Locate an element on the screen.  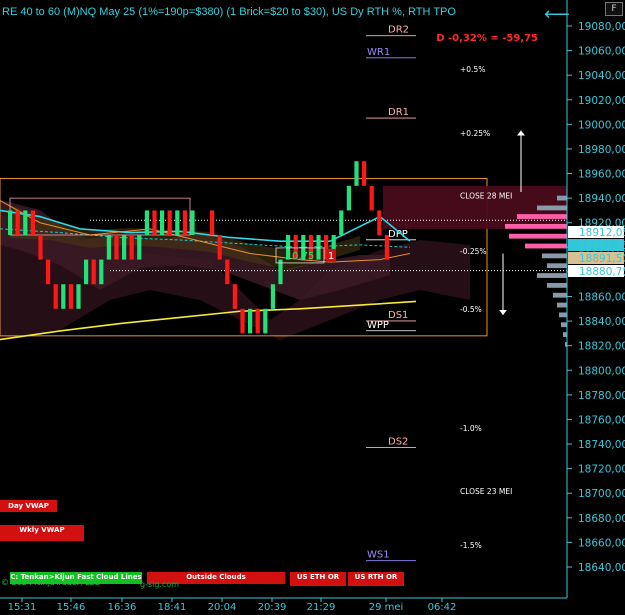
y-tick-label: 19060,00 is located at coordinates (601, 52).